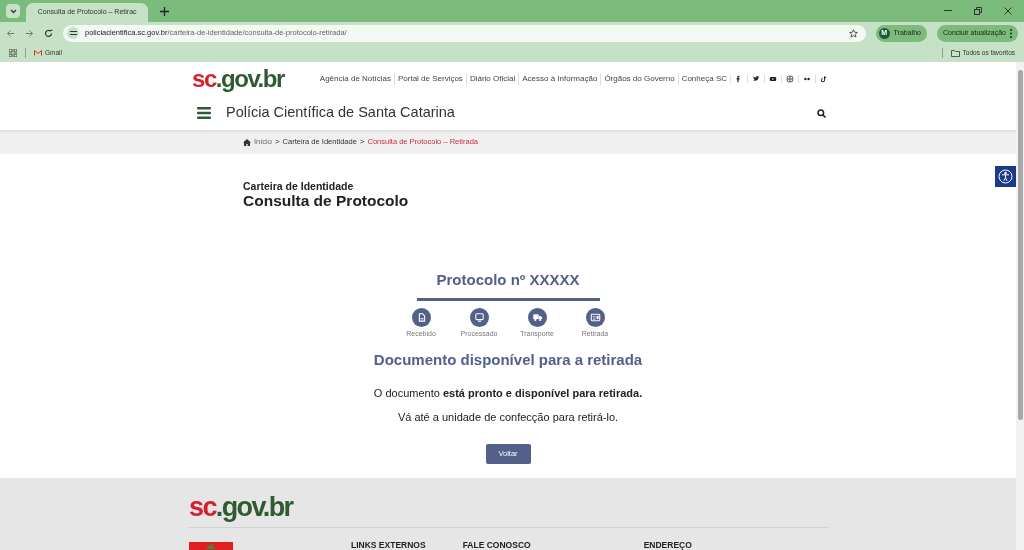  I want to click on search-icon, so click(821, 113).